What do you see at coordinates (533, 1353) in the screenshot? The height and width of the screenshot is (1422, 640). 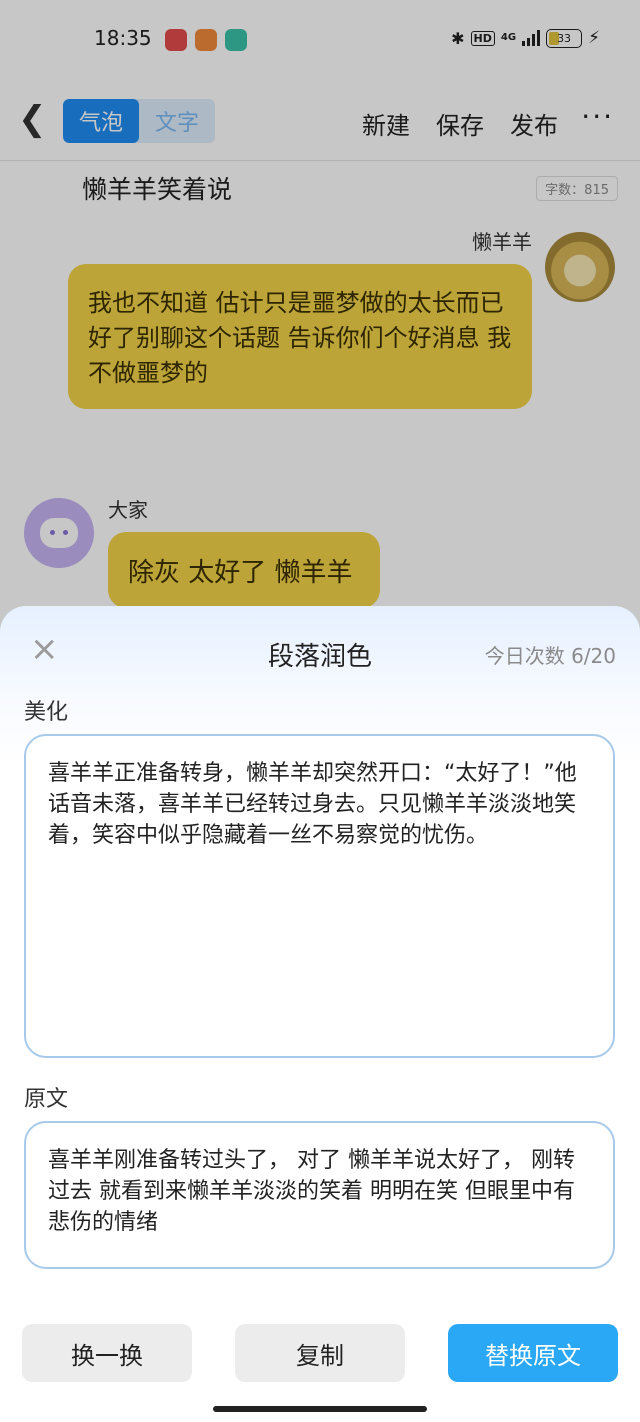 I see `replace-original-button: 替换原文` at bounding box center [533, 1353].